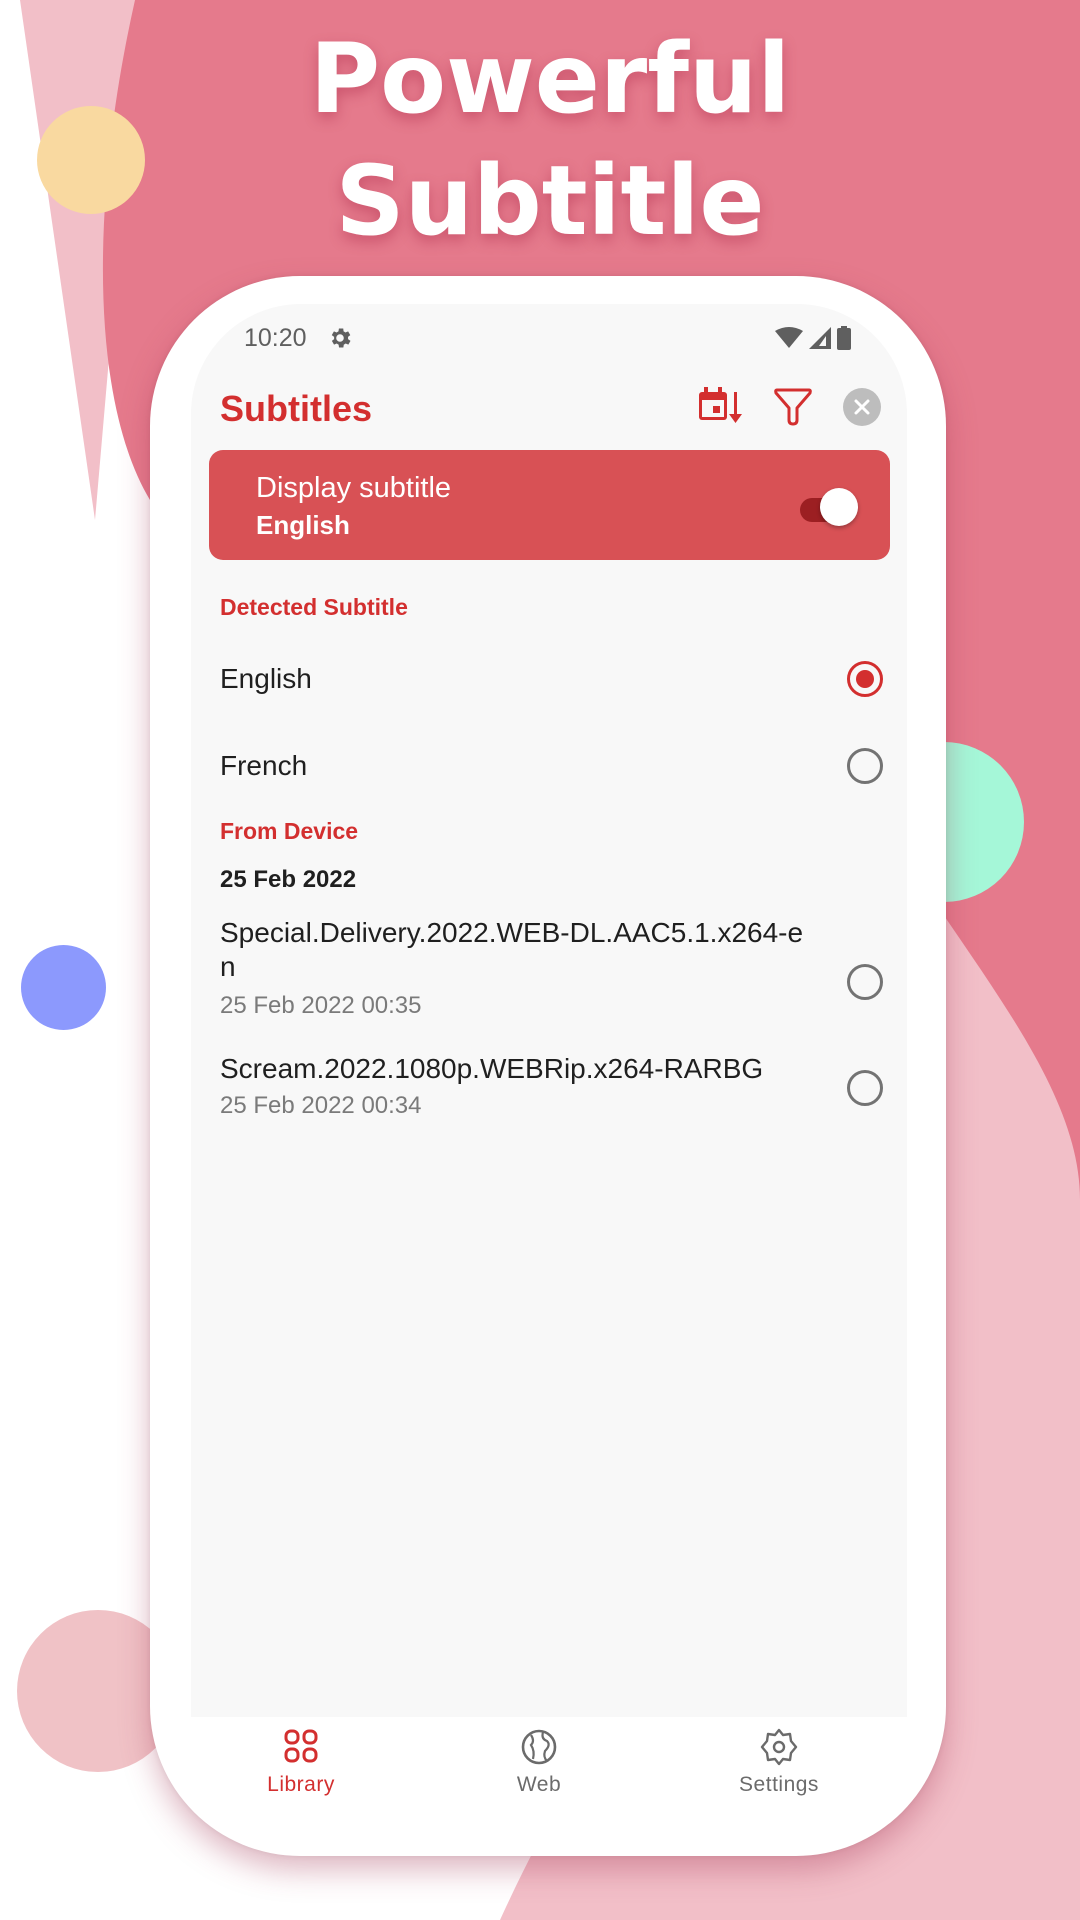 Image resolution: width=1080 pixels, height=1920 pixels. Describe the element at coordinates (63, 987) in the screenshot. I see `decor-circle-blue` at that location.